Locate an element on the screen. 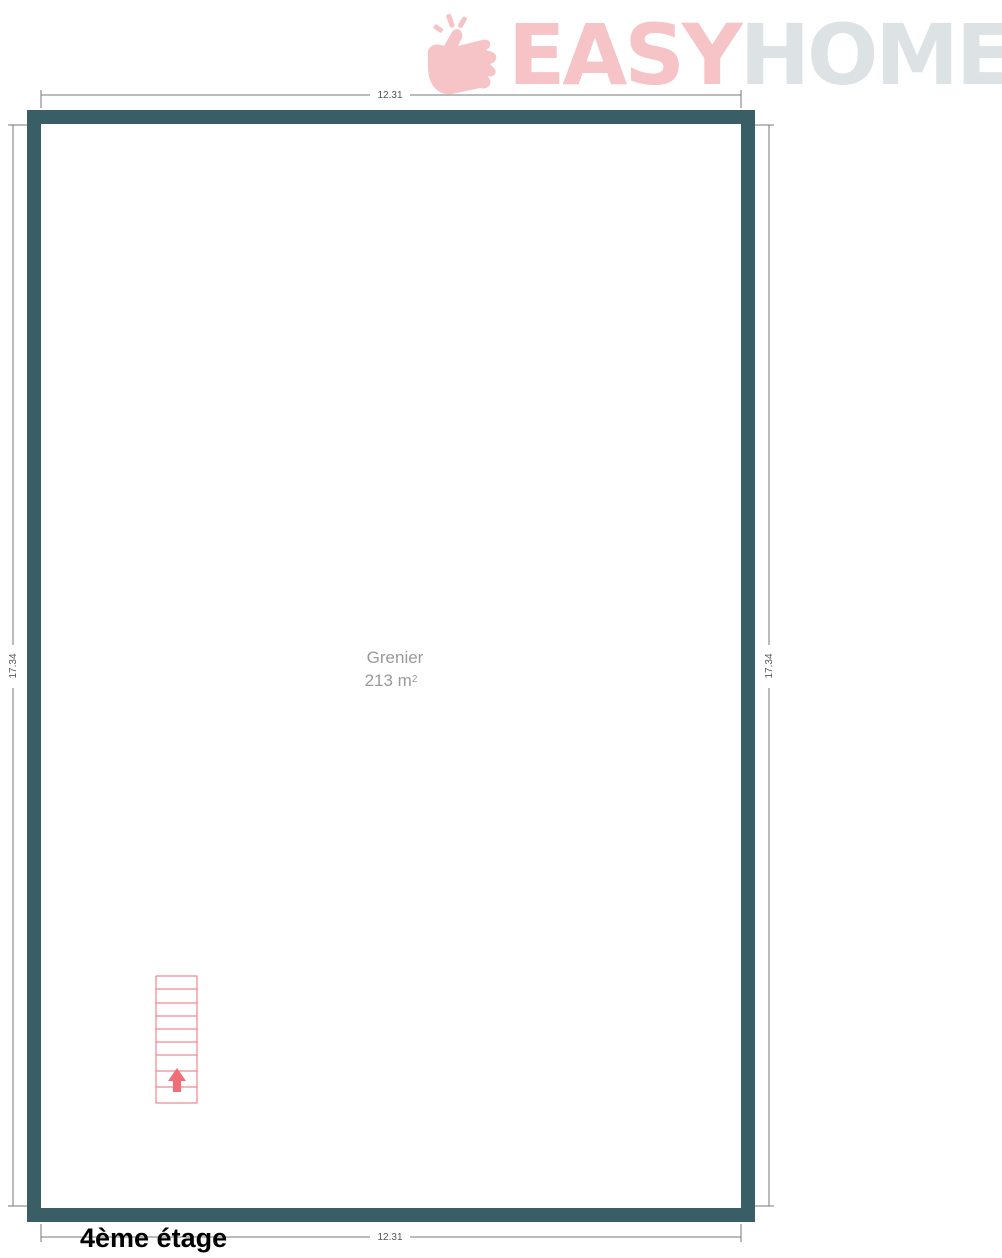 The width and height of the screenshot is (1002, 1258). room-area-value: 213 m is located at coordinates (388, 680).